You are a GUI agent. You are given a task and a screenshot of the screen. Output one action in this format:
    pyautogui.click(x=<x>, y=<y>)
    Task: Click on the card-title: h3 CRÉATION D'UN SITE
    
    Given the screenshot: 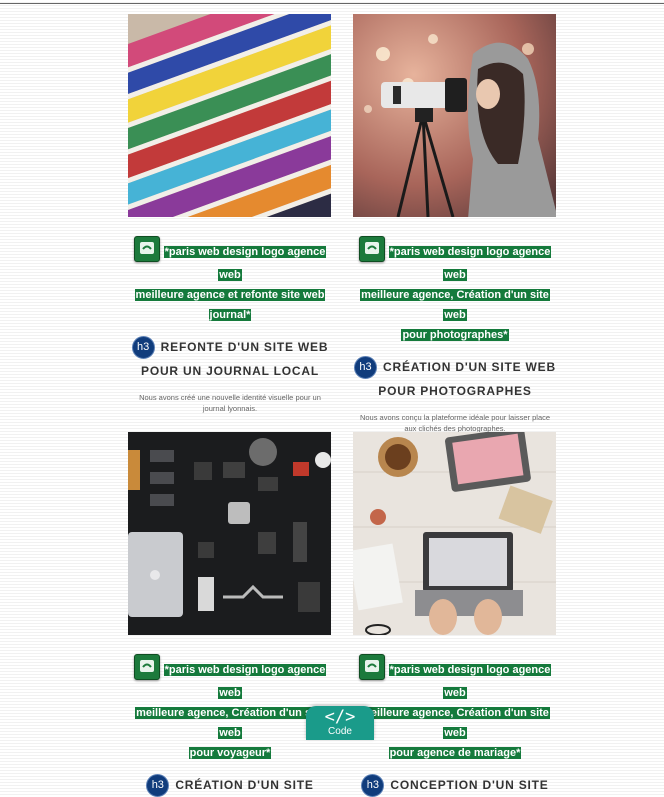 What is the action you would take?
    pyautogui.click(x=230, y=785)
    